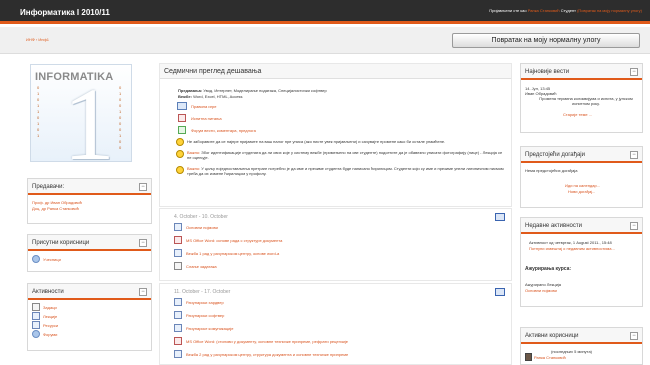 The width and height of the screenshot is (650, 365). Describe the element at coordinates (201, 266) in the screenshot. I see `week-resource-link: Слање задатака` at that location.